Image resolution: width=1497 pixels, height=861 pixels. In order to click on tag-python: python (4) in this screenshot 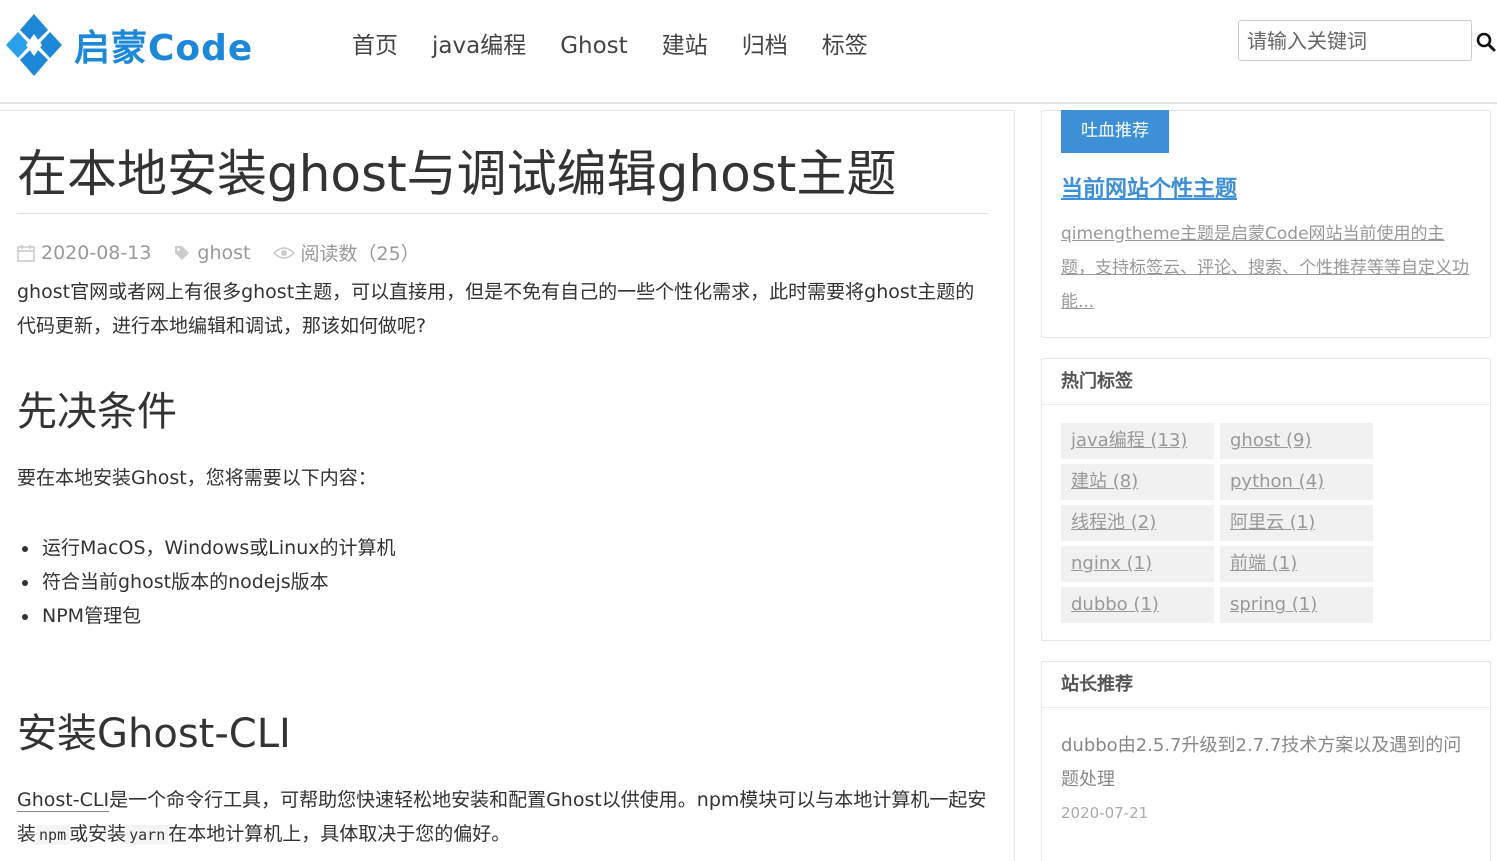, I will do `click(1296, 482)`.